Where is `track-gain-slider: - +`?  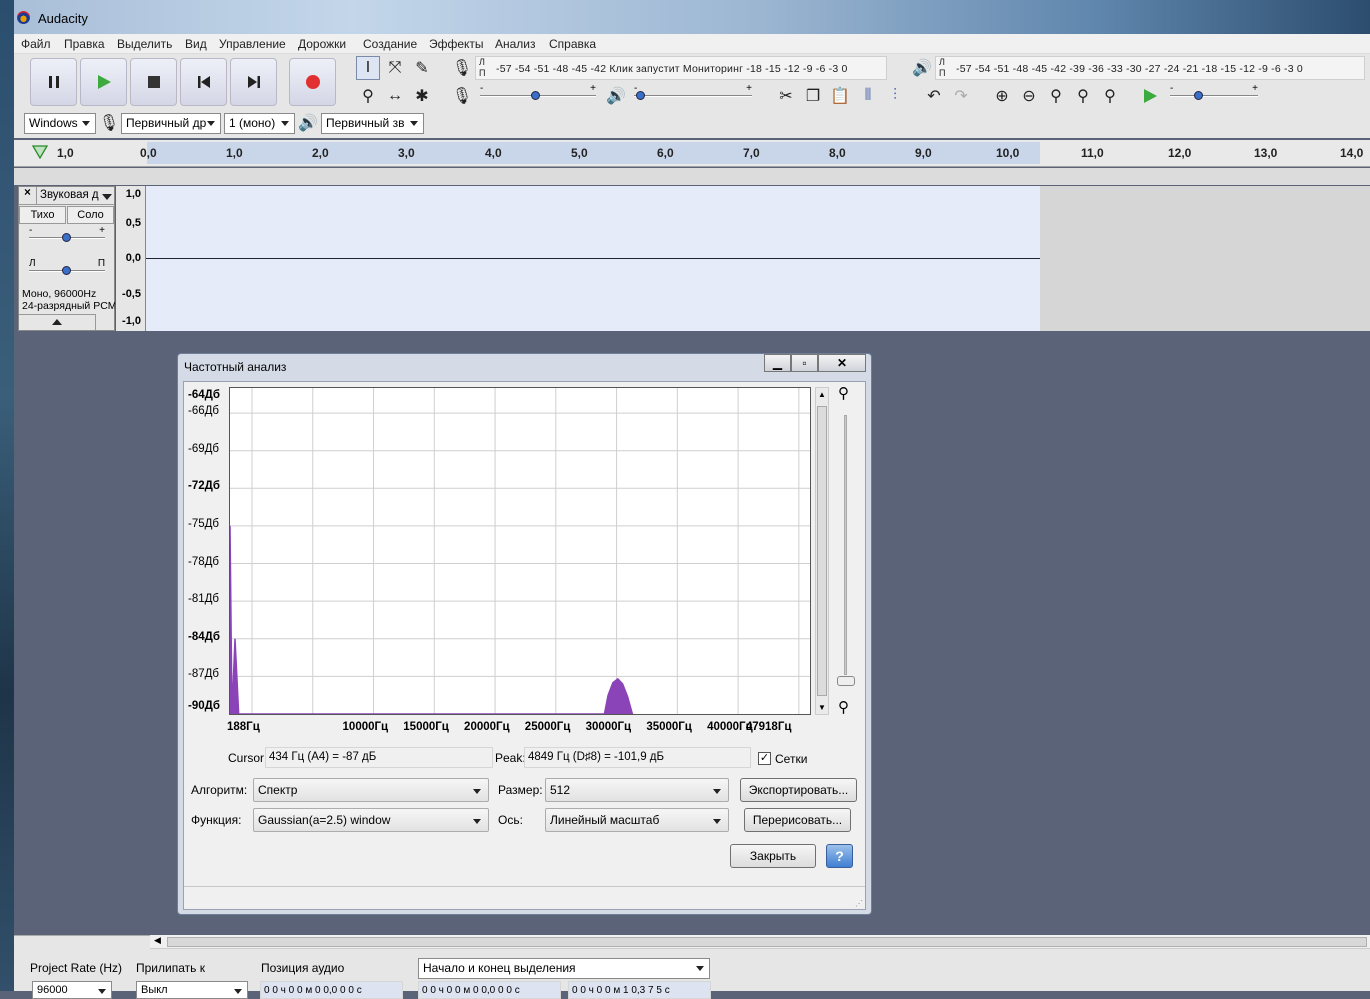
track-gain-slider: - + is located at coordinates (67, 235).